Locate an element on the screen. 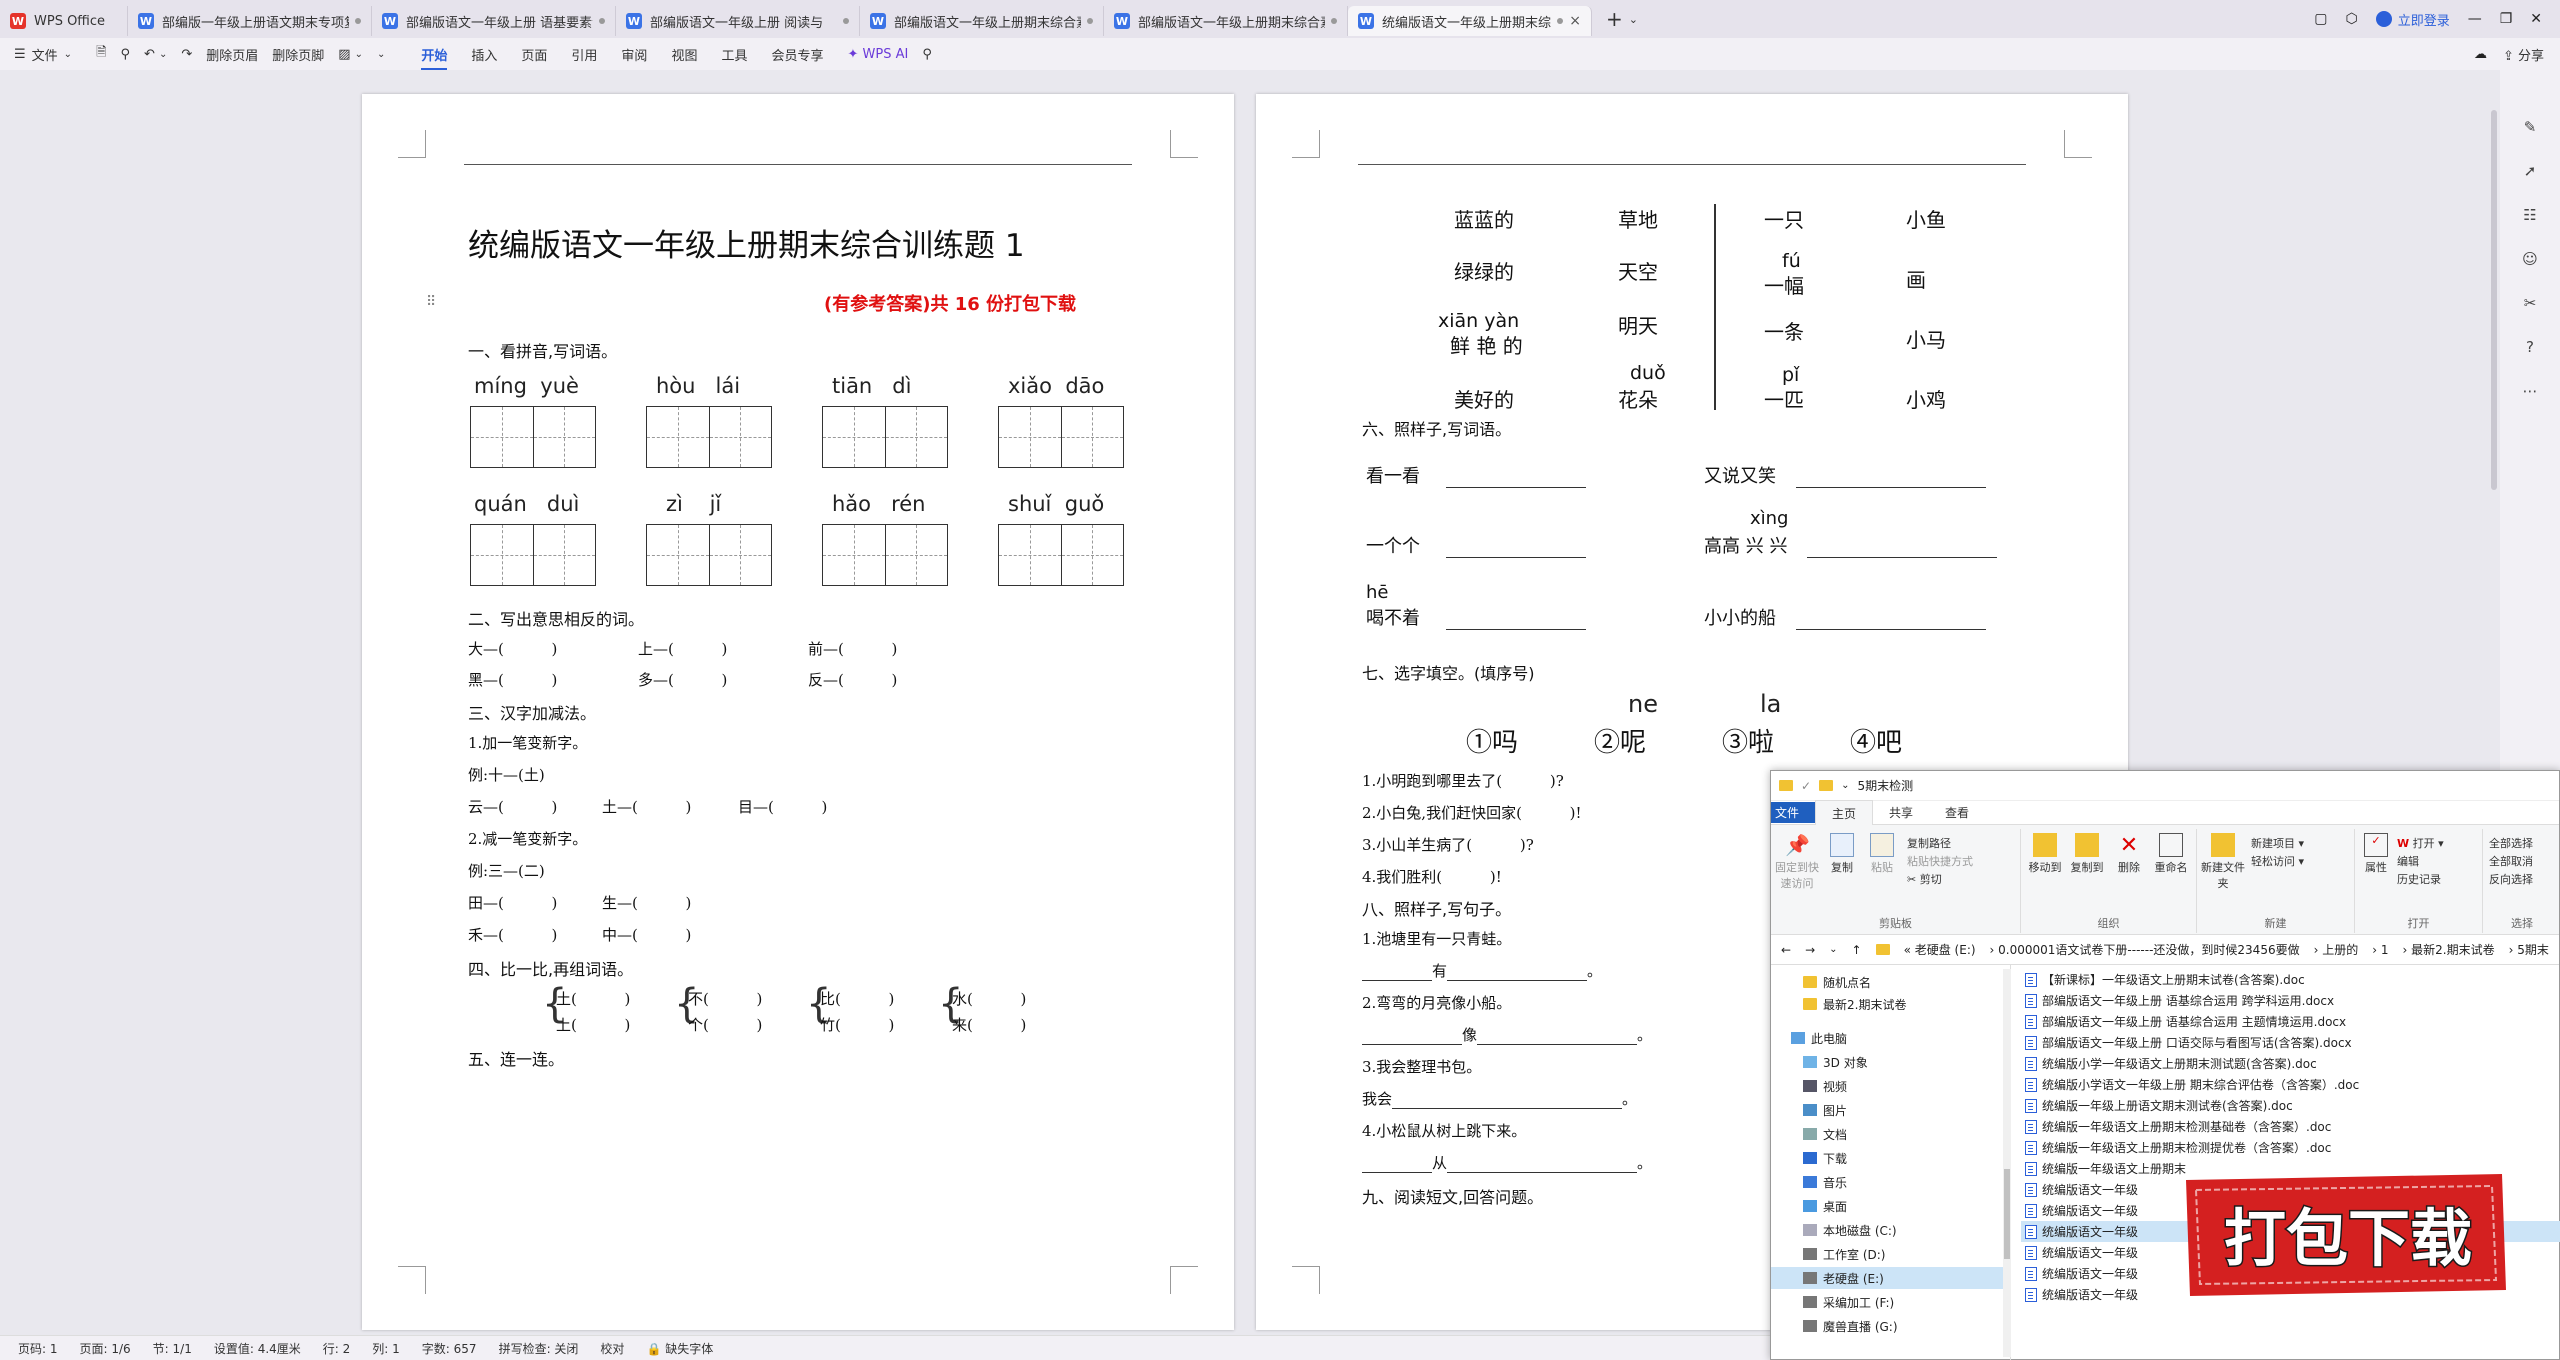 The height and width of the screenshot is (1360, 2560). restore-icon: ❐ is located at coordinates (2506, 19).